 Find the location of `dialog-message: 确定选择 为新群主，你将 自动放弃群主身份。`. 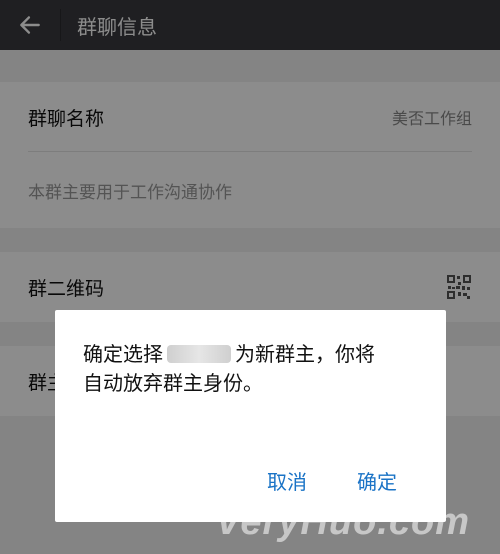

dialog-message: 确定选择 为新群主，你将 自动放弃群主身份。 is located at coordinates (253, 369).